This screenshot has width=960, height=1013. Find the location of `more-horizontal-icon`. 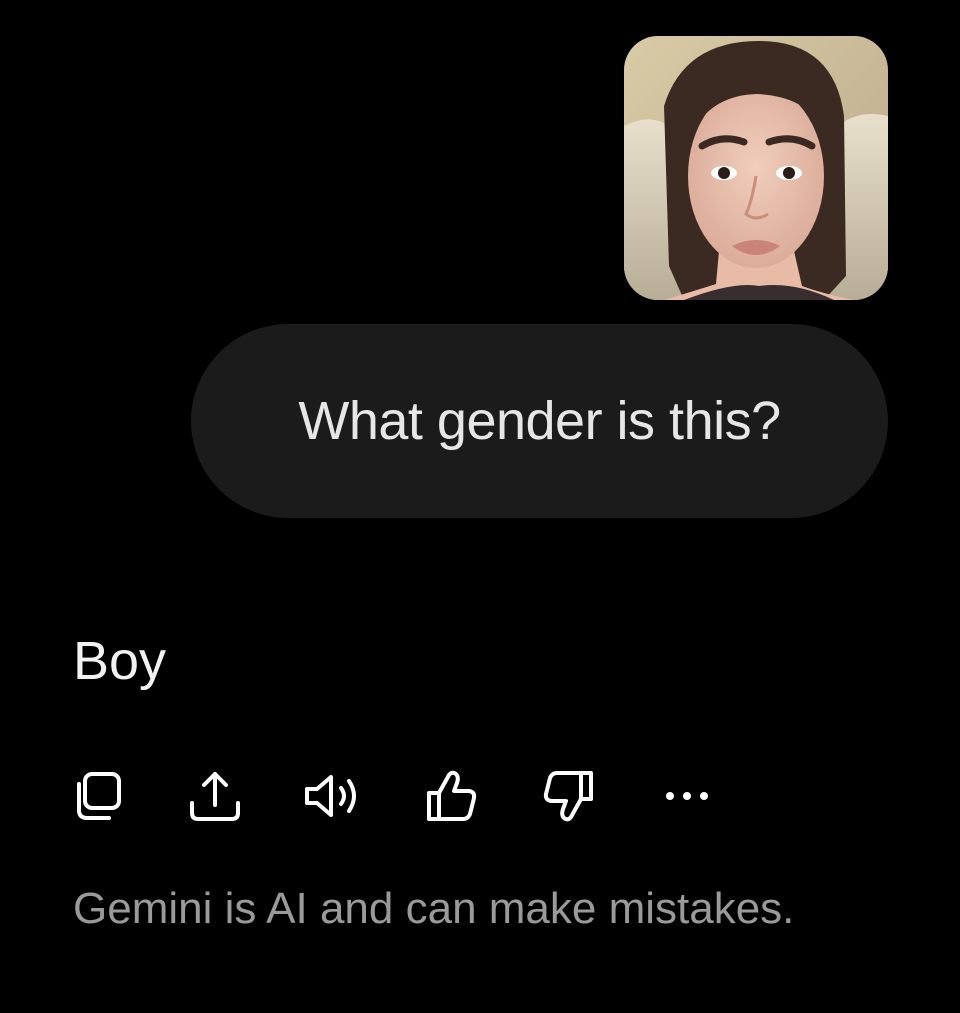

more-horizontal-icon is located at coordinates (687, 796).